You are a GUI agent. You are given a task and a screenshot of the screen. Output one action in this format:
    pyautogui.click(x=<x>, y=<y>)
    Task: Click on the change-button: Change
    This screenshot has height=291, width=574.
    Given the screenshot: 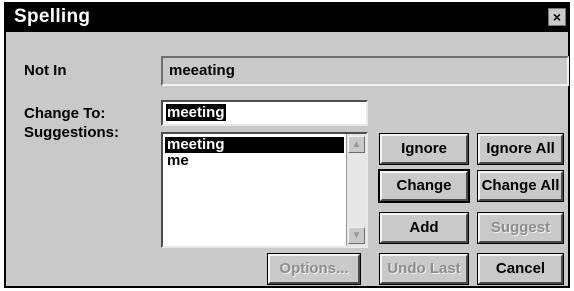 What is the action you would take?
    pyautogui.click(x=424, y=186)
    